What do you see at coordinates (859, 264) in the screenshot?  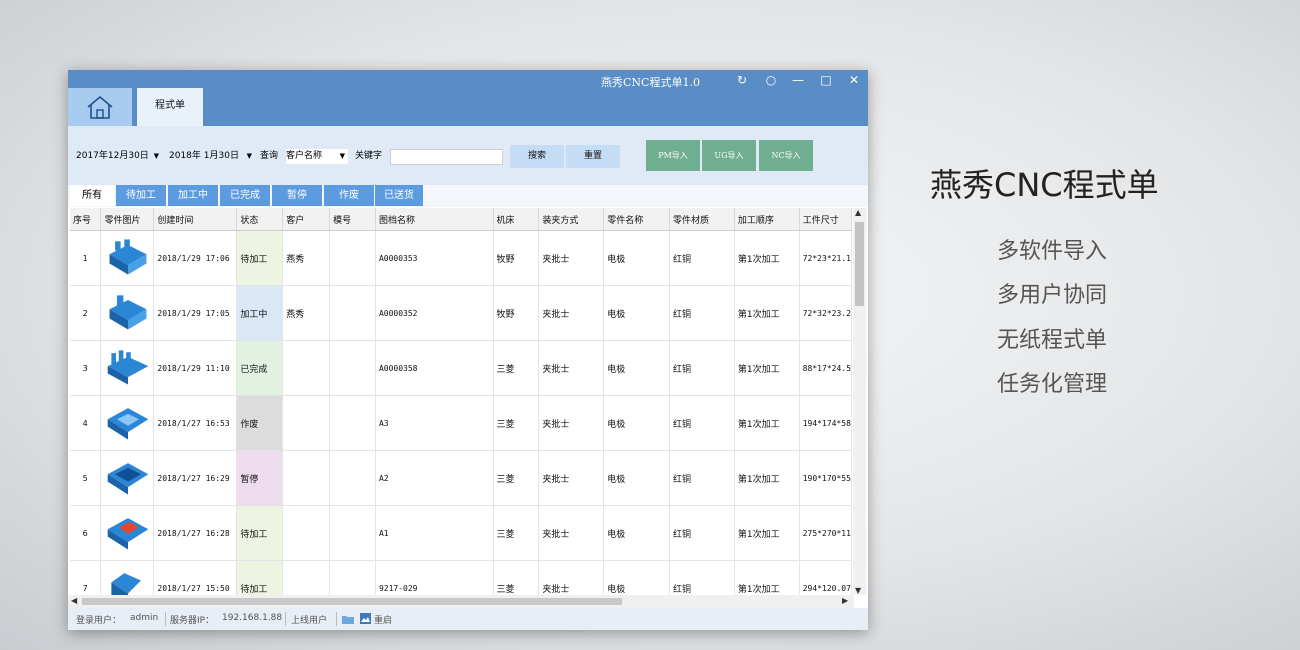 I see `vertical-scroll-thumb` at bounding box center [859, 264].